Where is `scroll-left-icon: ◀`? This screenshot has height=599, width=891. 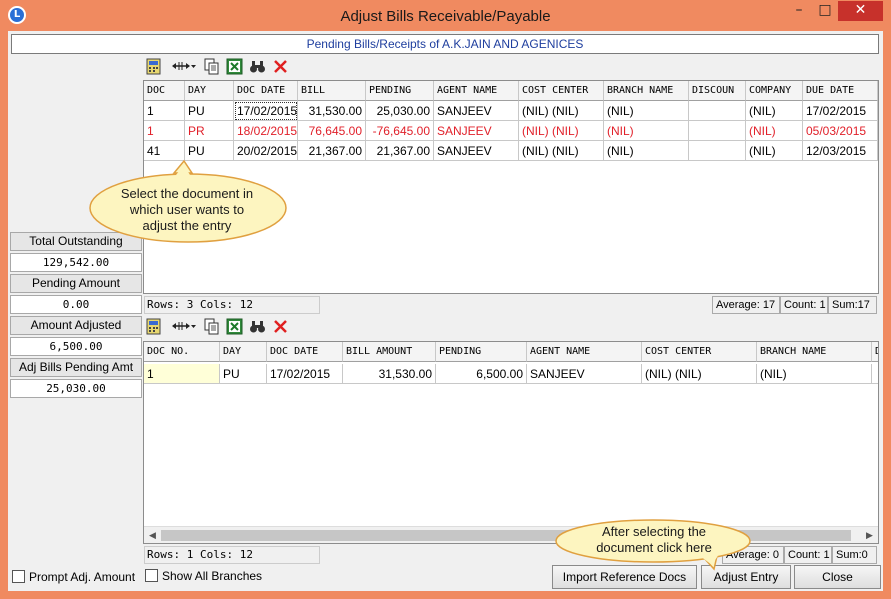 scroll-left-icon: ◀ is located at coordinates (152, 535).